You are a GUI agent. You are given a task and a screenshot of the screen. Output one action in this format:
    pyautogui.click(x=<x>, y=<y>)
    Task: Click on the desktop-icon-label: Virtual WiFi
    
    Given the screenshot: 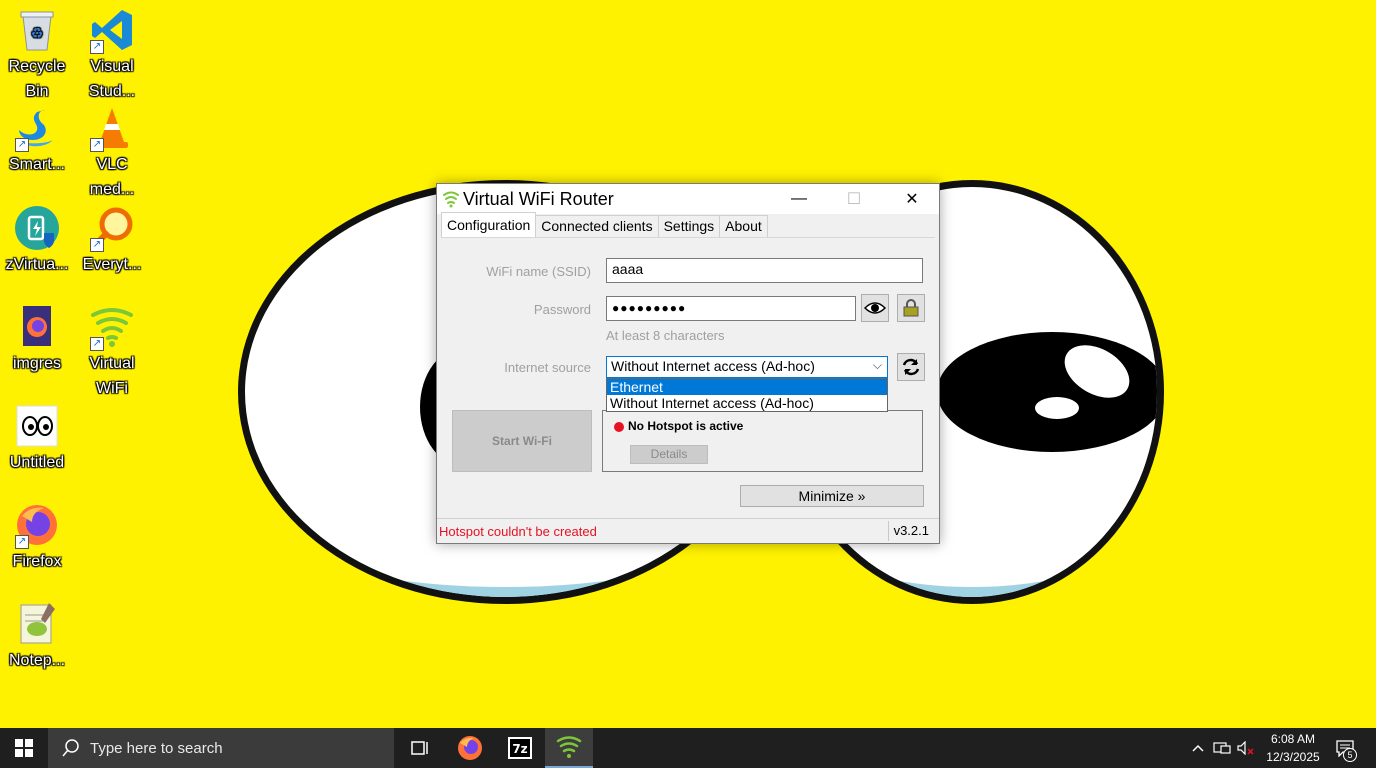 What is the action you would take?
    pyautogui.click(x=112, y=376)
    